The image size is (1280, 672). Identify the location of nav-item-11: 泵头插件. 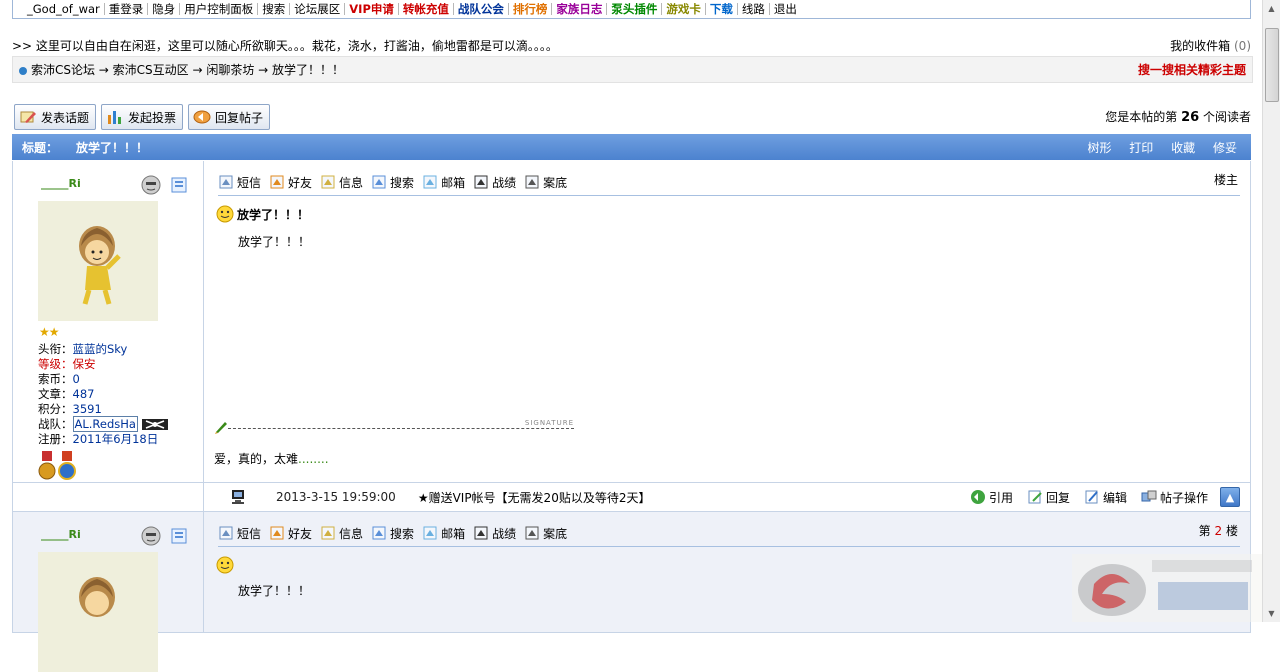
(633, 9).